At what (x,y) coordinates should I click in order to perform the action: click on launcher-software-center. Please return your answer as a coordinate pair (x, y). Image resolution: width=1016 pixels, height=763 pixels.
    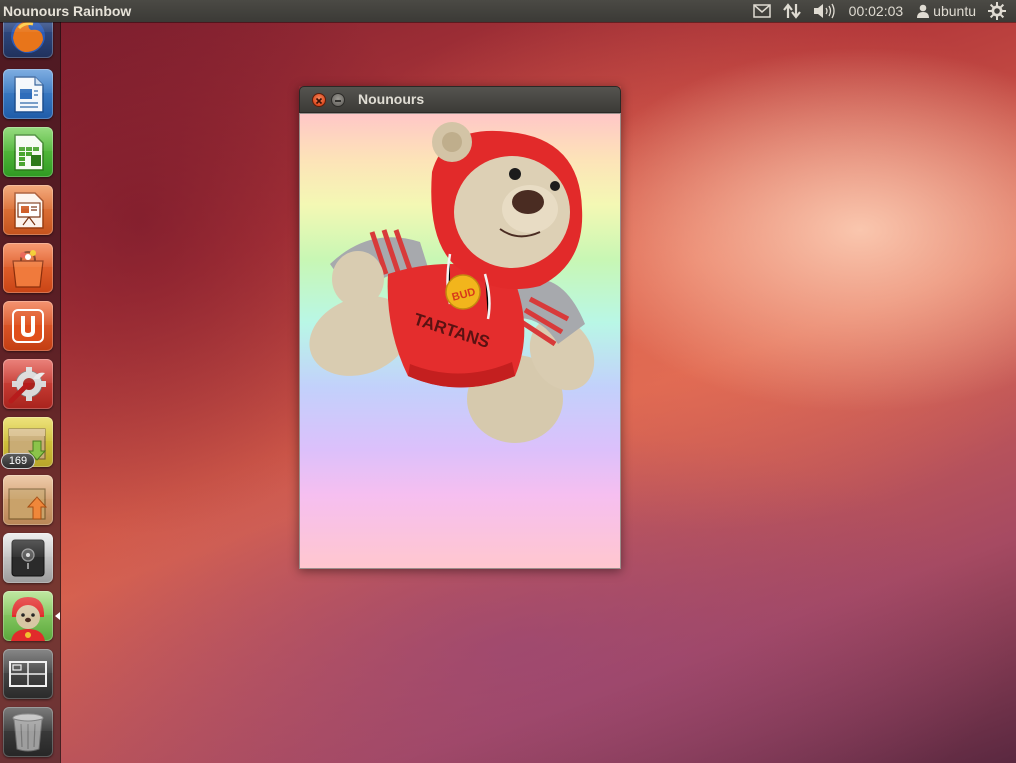
    Looking at the image, I should click on (28, 268).